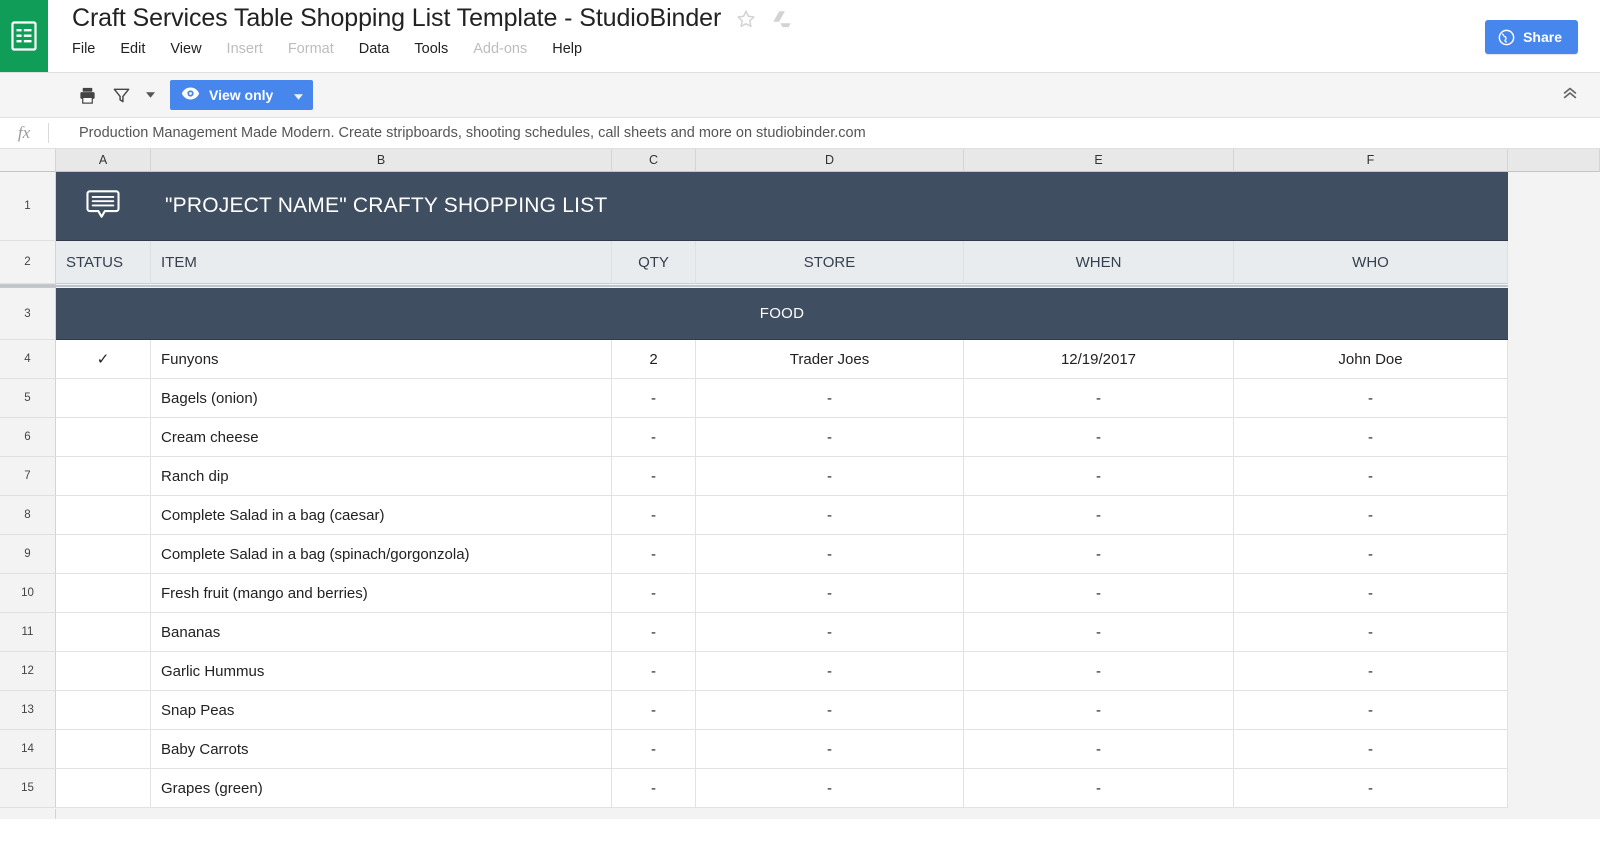 The image size is (1600, 847). I want to click on cell-item: Garlic Hummus, so click(381, 671).